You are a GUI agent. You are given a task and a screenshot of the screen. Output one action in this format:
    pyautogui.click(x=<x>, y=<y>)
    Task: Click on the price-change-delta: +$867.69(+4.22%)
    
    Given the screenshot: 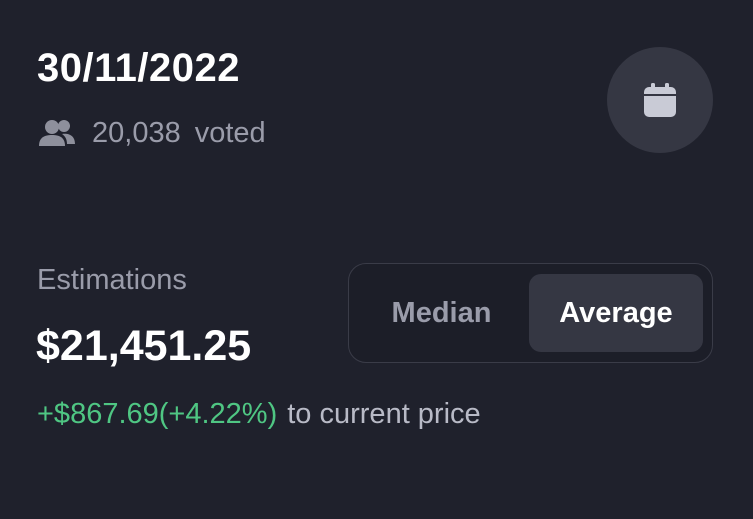 What is the action you would take?
    pyautogui.click(x=157, y=414)
    